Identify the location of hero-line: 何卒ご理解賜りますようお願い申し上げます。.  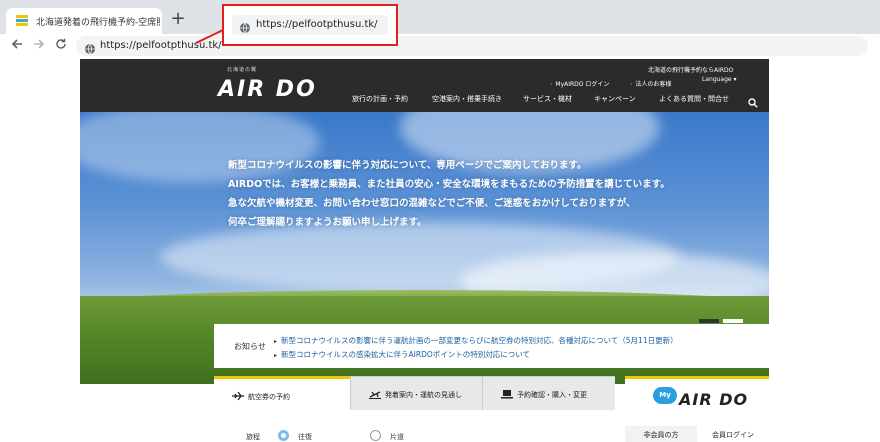
(327, 222).